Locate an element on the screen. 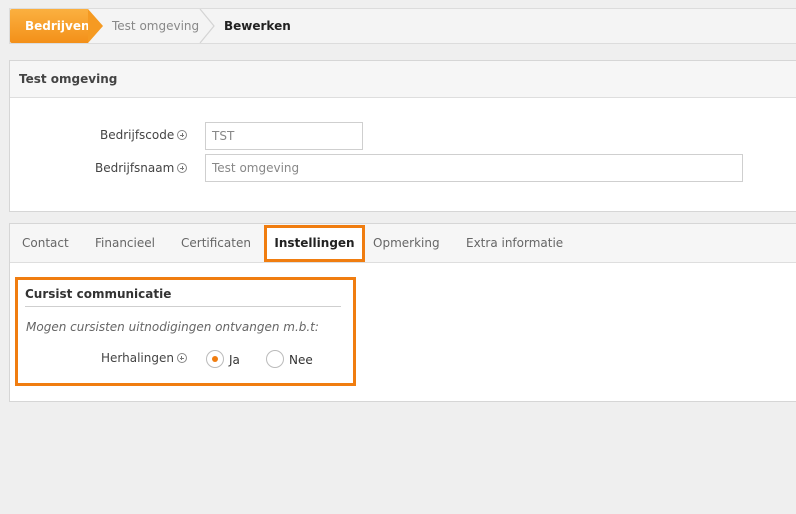 The image size is (796, 514). company-panel-title: Test omgeving is located at coordinates (403, 79).